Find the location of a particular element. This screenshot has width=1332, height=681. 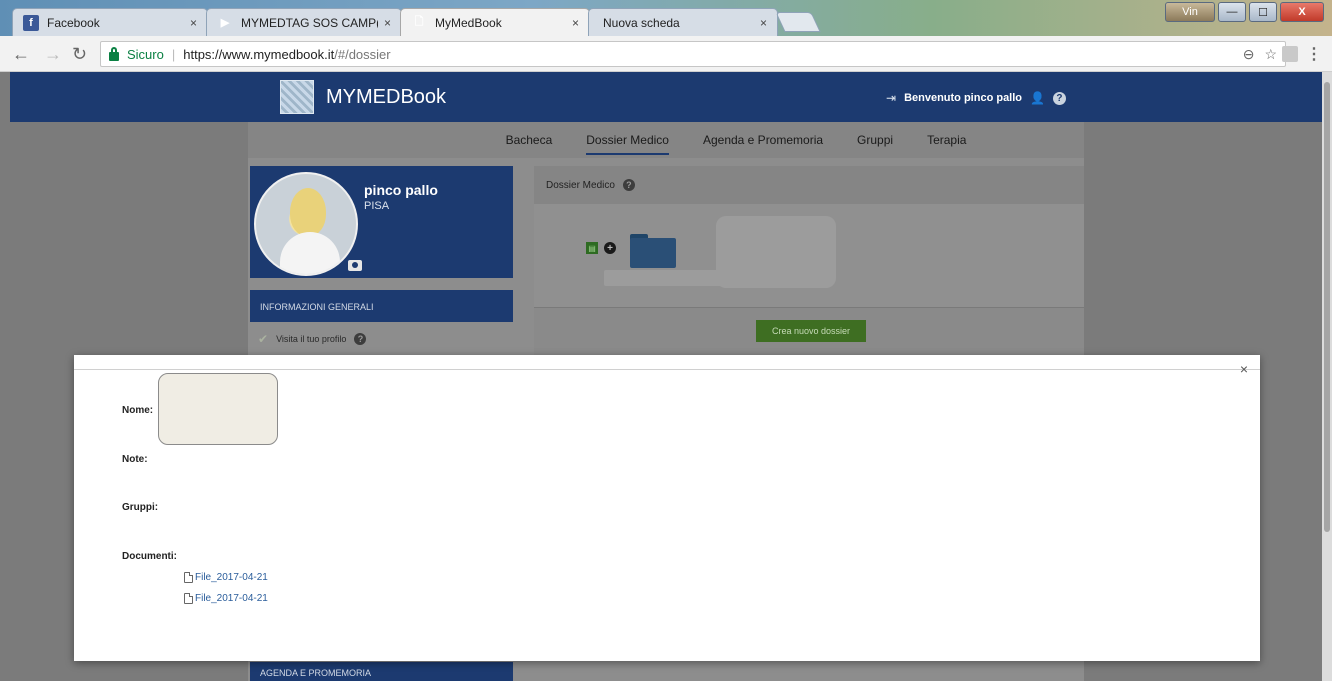

menu-icon: ⋮ is located at coordinates (1314, 54).